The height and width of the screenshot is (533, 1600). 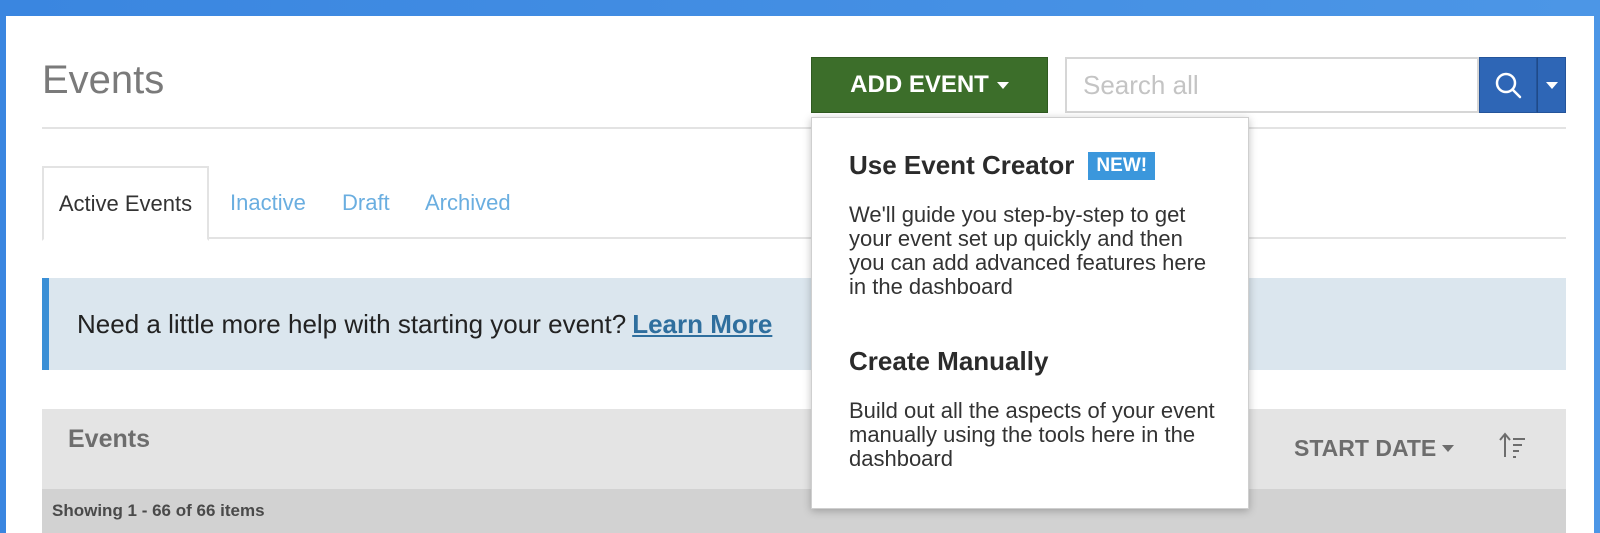 I want to click on events-panel-header: Events START DATE, so click(x=804, y=449).